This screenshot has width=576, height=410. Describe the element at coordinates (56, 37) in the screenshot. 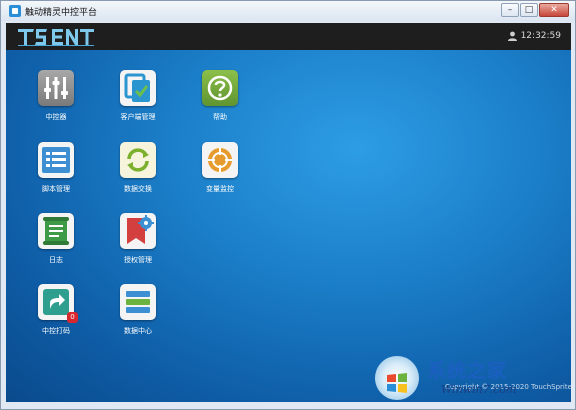

I see `ts-ent-logo` at that location.